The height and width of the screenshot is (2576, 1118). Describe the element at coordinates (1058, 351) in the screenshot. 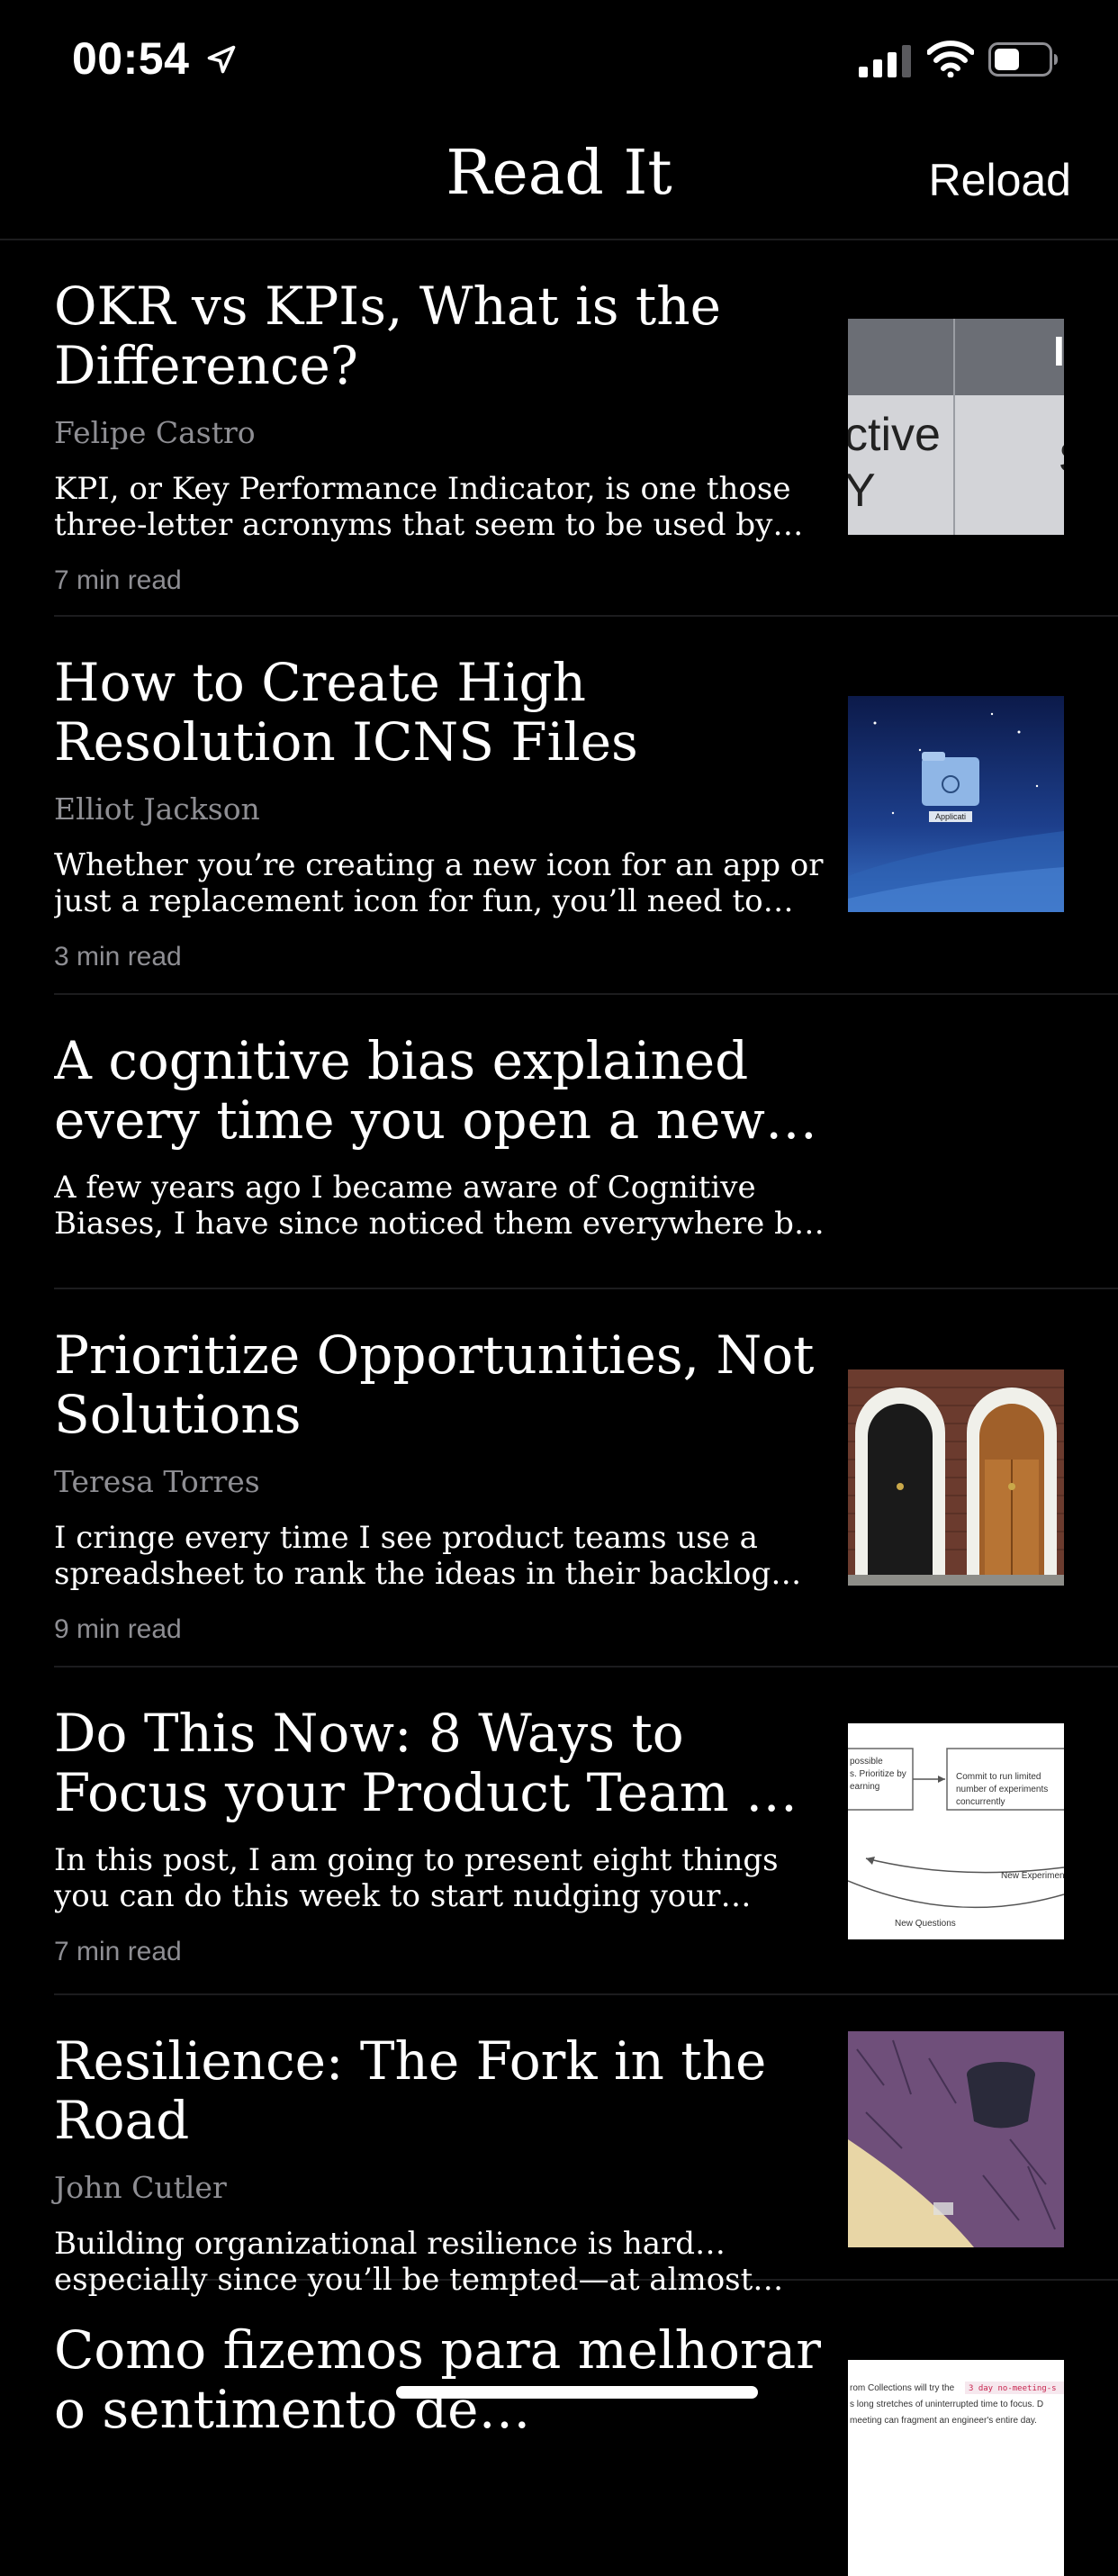

I see `svg-text: I` at that location.